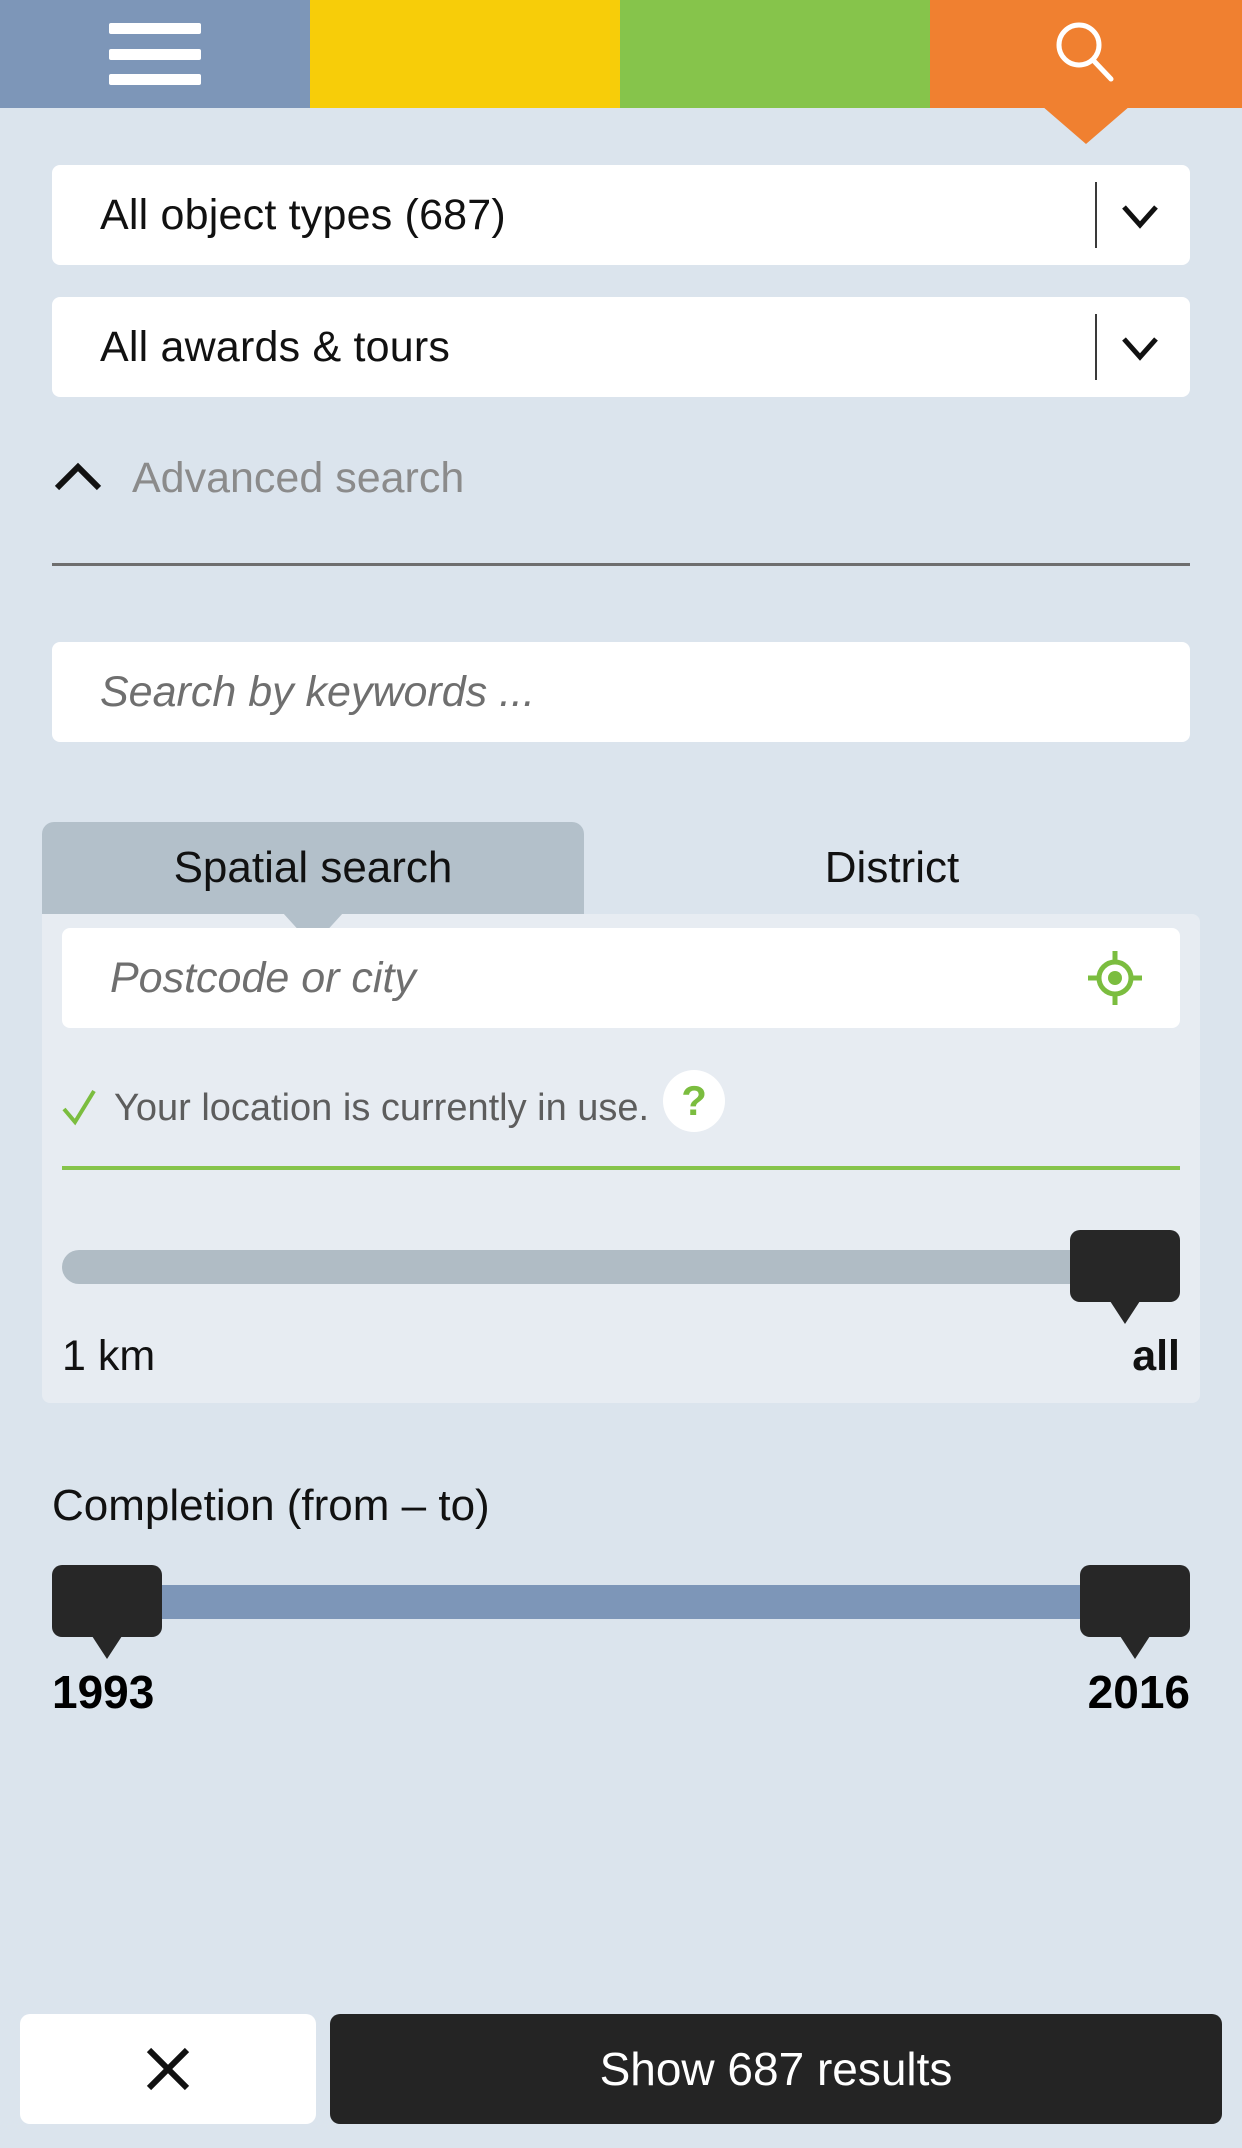 The width and height of the screenshot is (1242, 2148). I want to click on tab-district: District, so click(892, 868).